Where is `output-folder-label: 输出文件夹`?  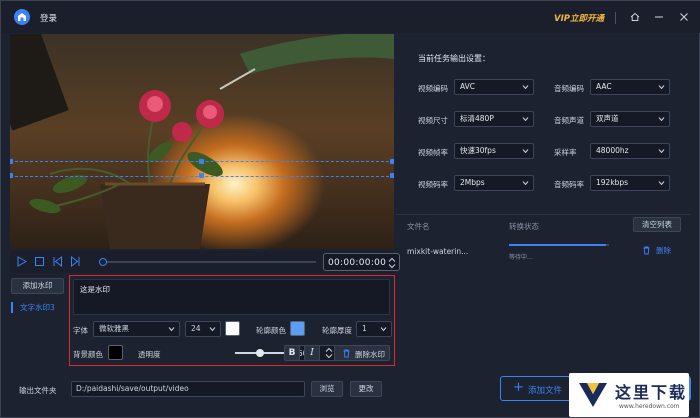
output-folder-label: 输出文件夹 is located at coordinates (38, 390).